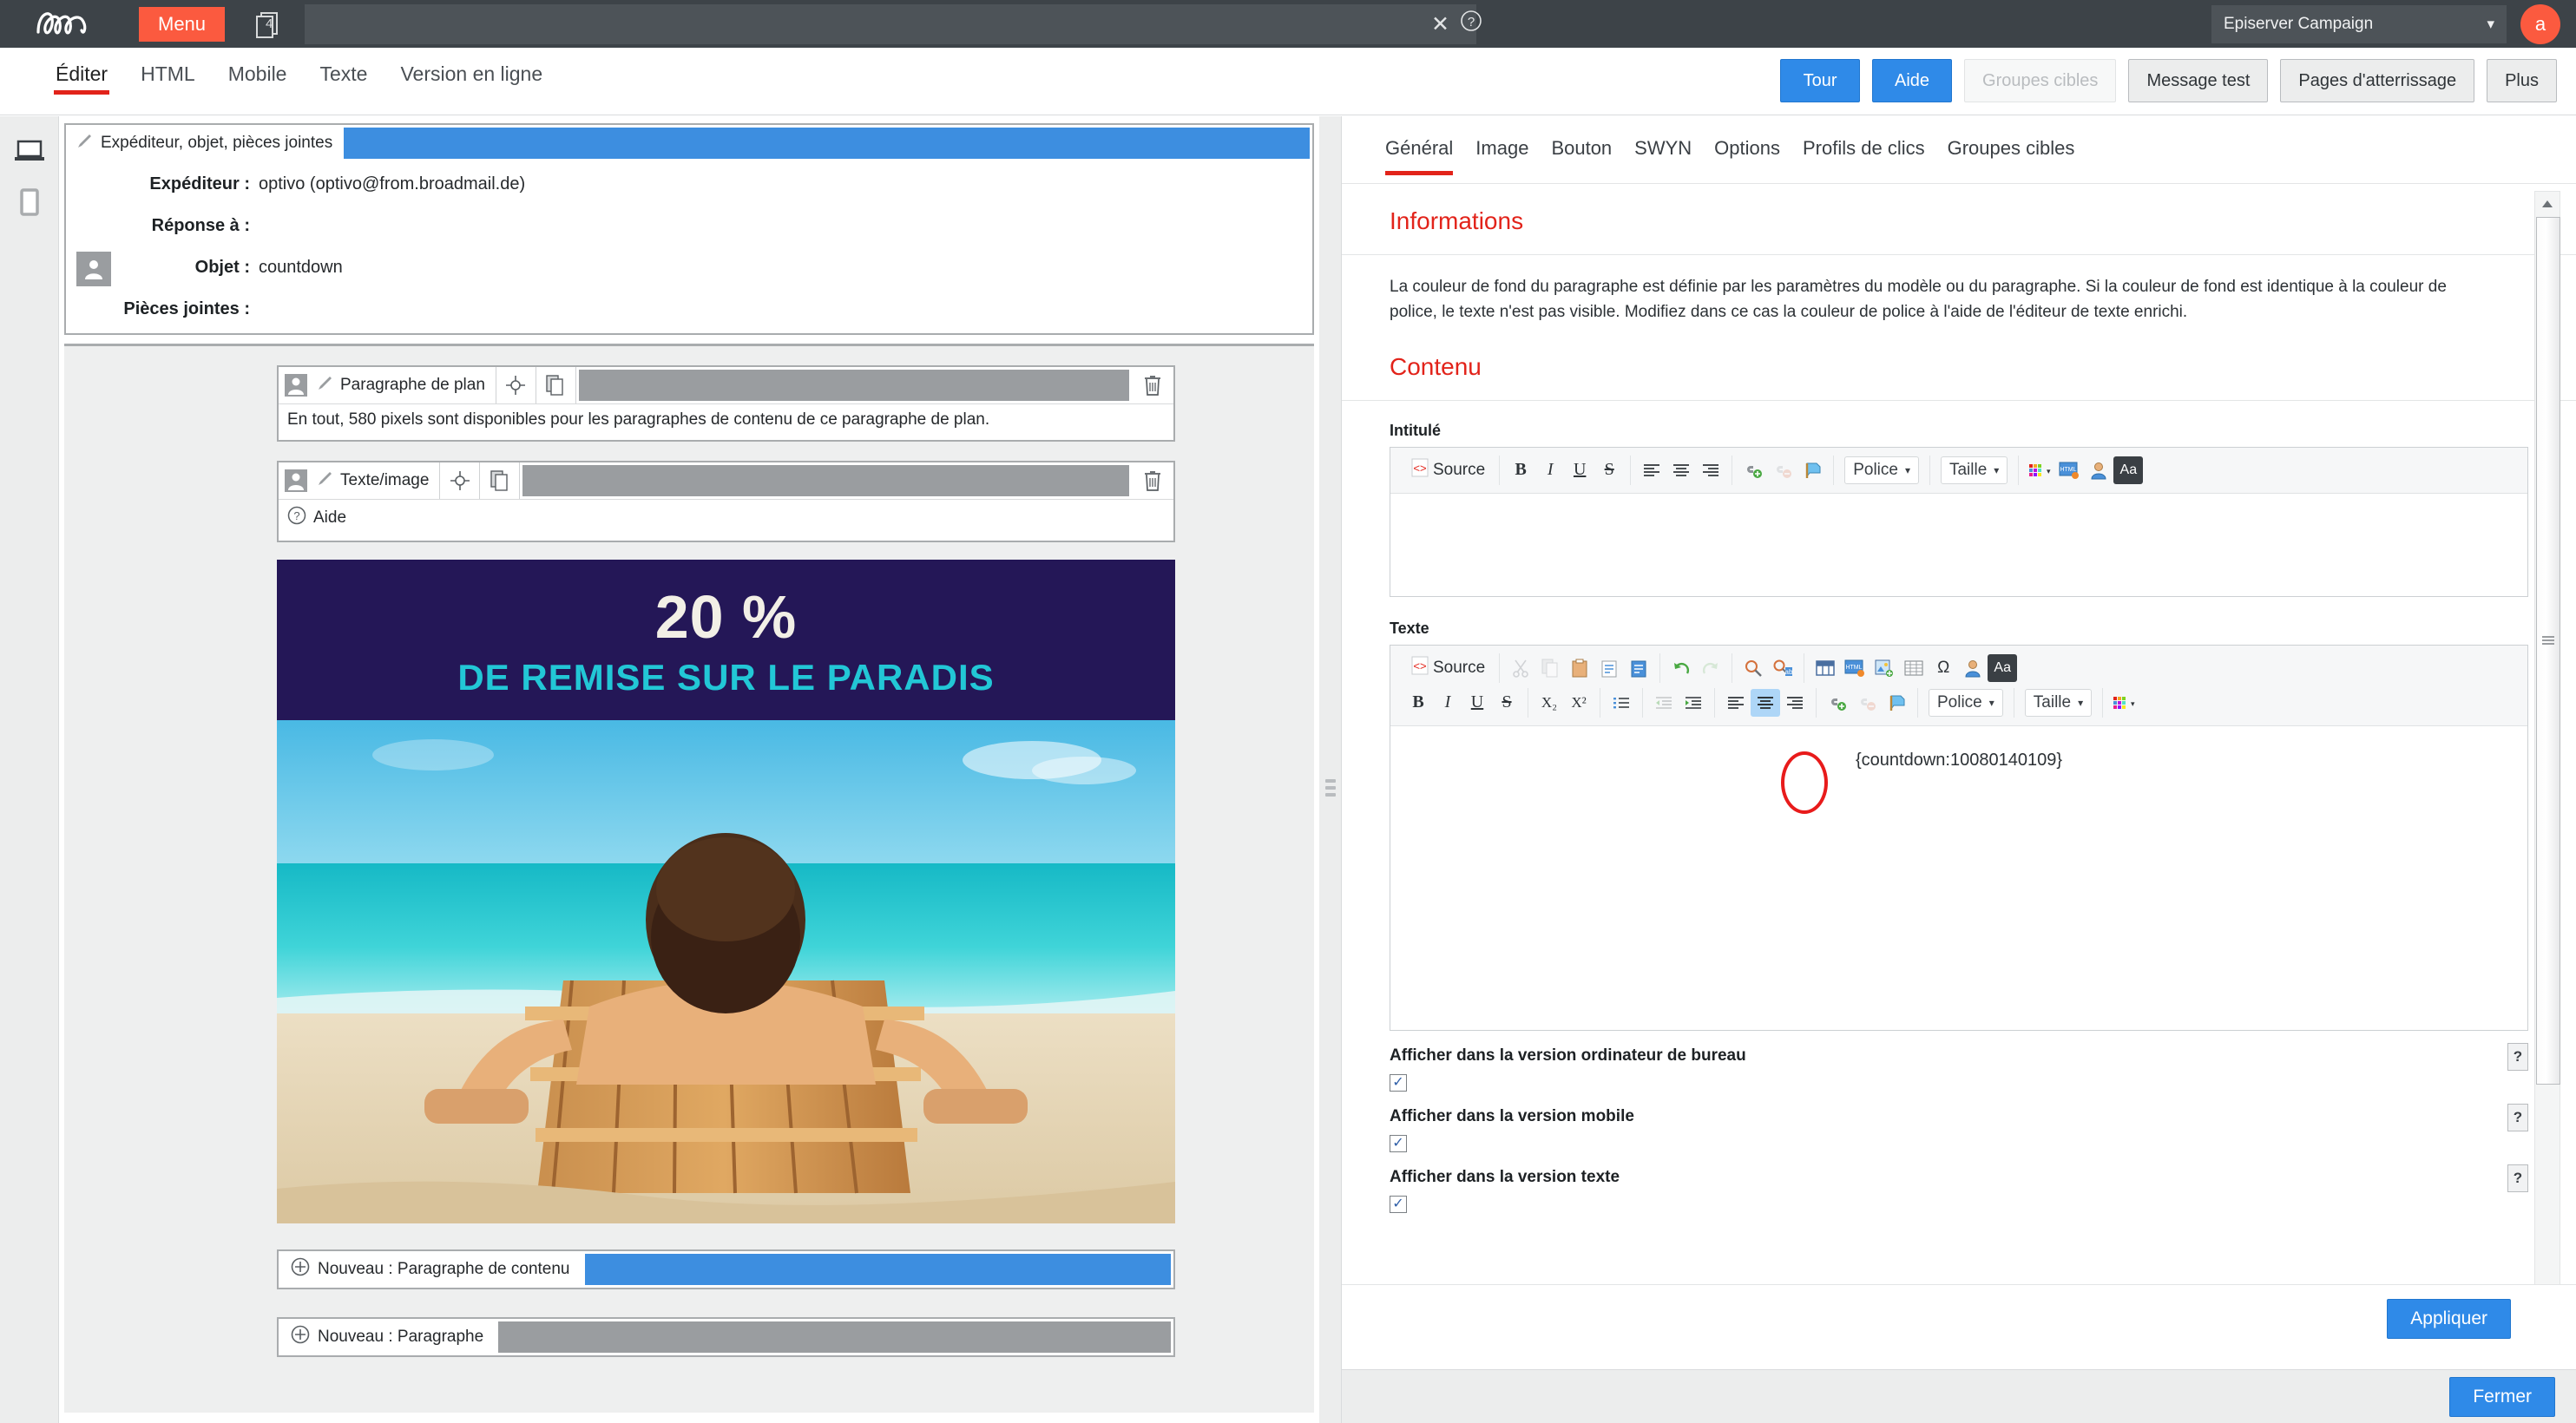  What do you see at coordinates (2522, 80) in the screenshot?
I see `plus-button: Plus` at bounding box center [2522, 80].